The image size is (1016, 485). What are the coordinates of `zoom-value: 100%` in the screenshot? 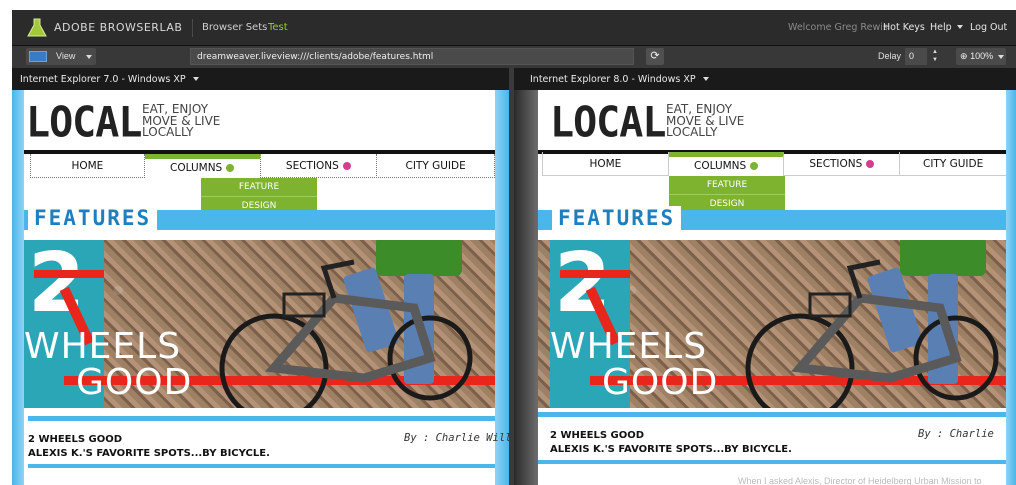 It's located at (982, 56).